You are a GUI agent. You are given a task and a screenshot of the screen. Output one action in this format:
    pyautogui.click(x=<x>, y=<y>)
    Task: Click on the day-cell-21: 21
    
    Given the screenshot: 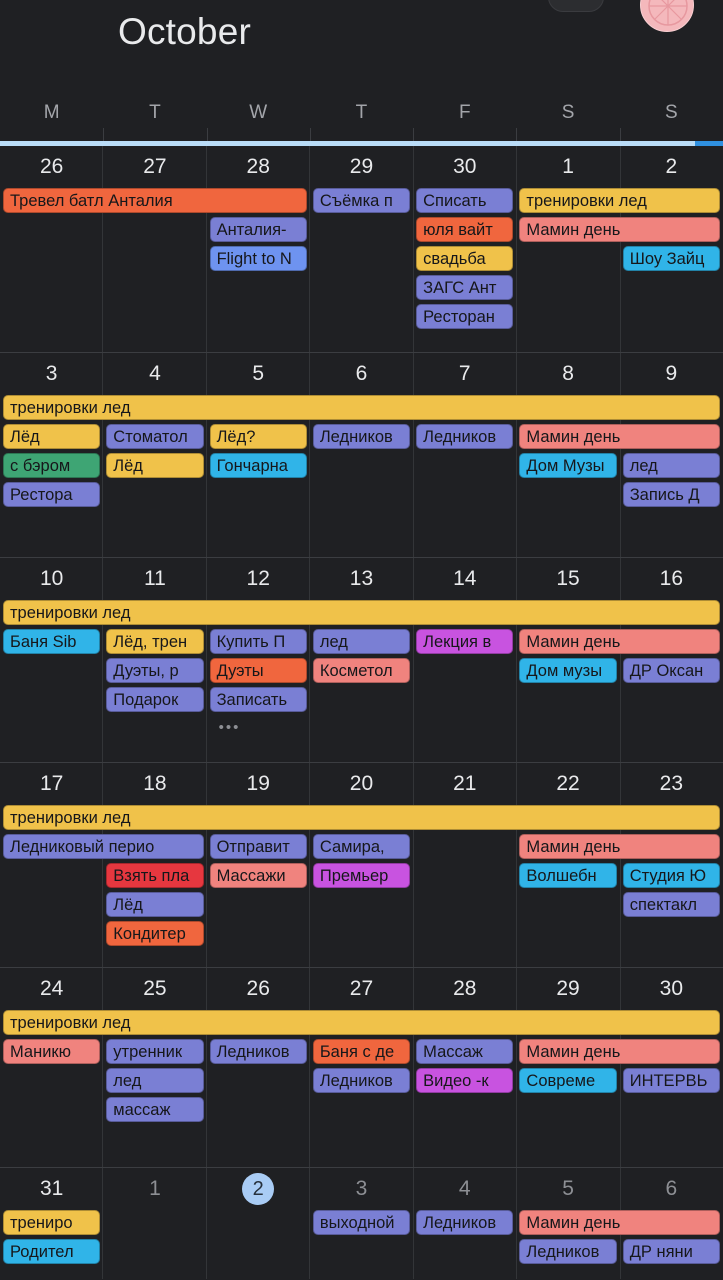 What is the action you would take?
    pyautogui.click(x=464, y=783)
    